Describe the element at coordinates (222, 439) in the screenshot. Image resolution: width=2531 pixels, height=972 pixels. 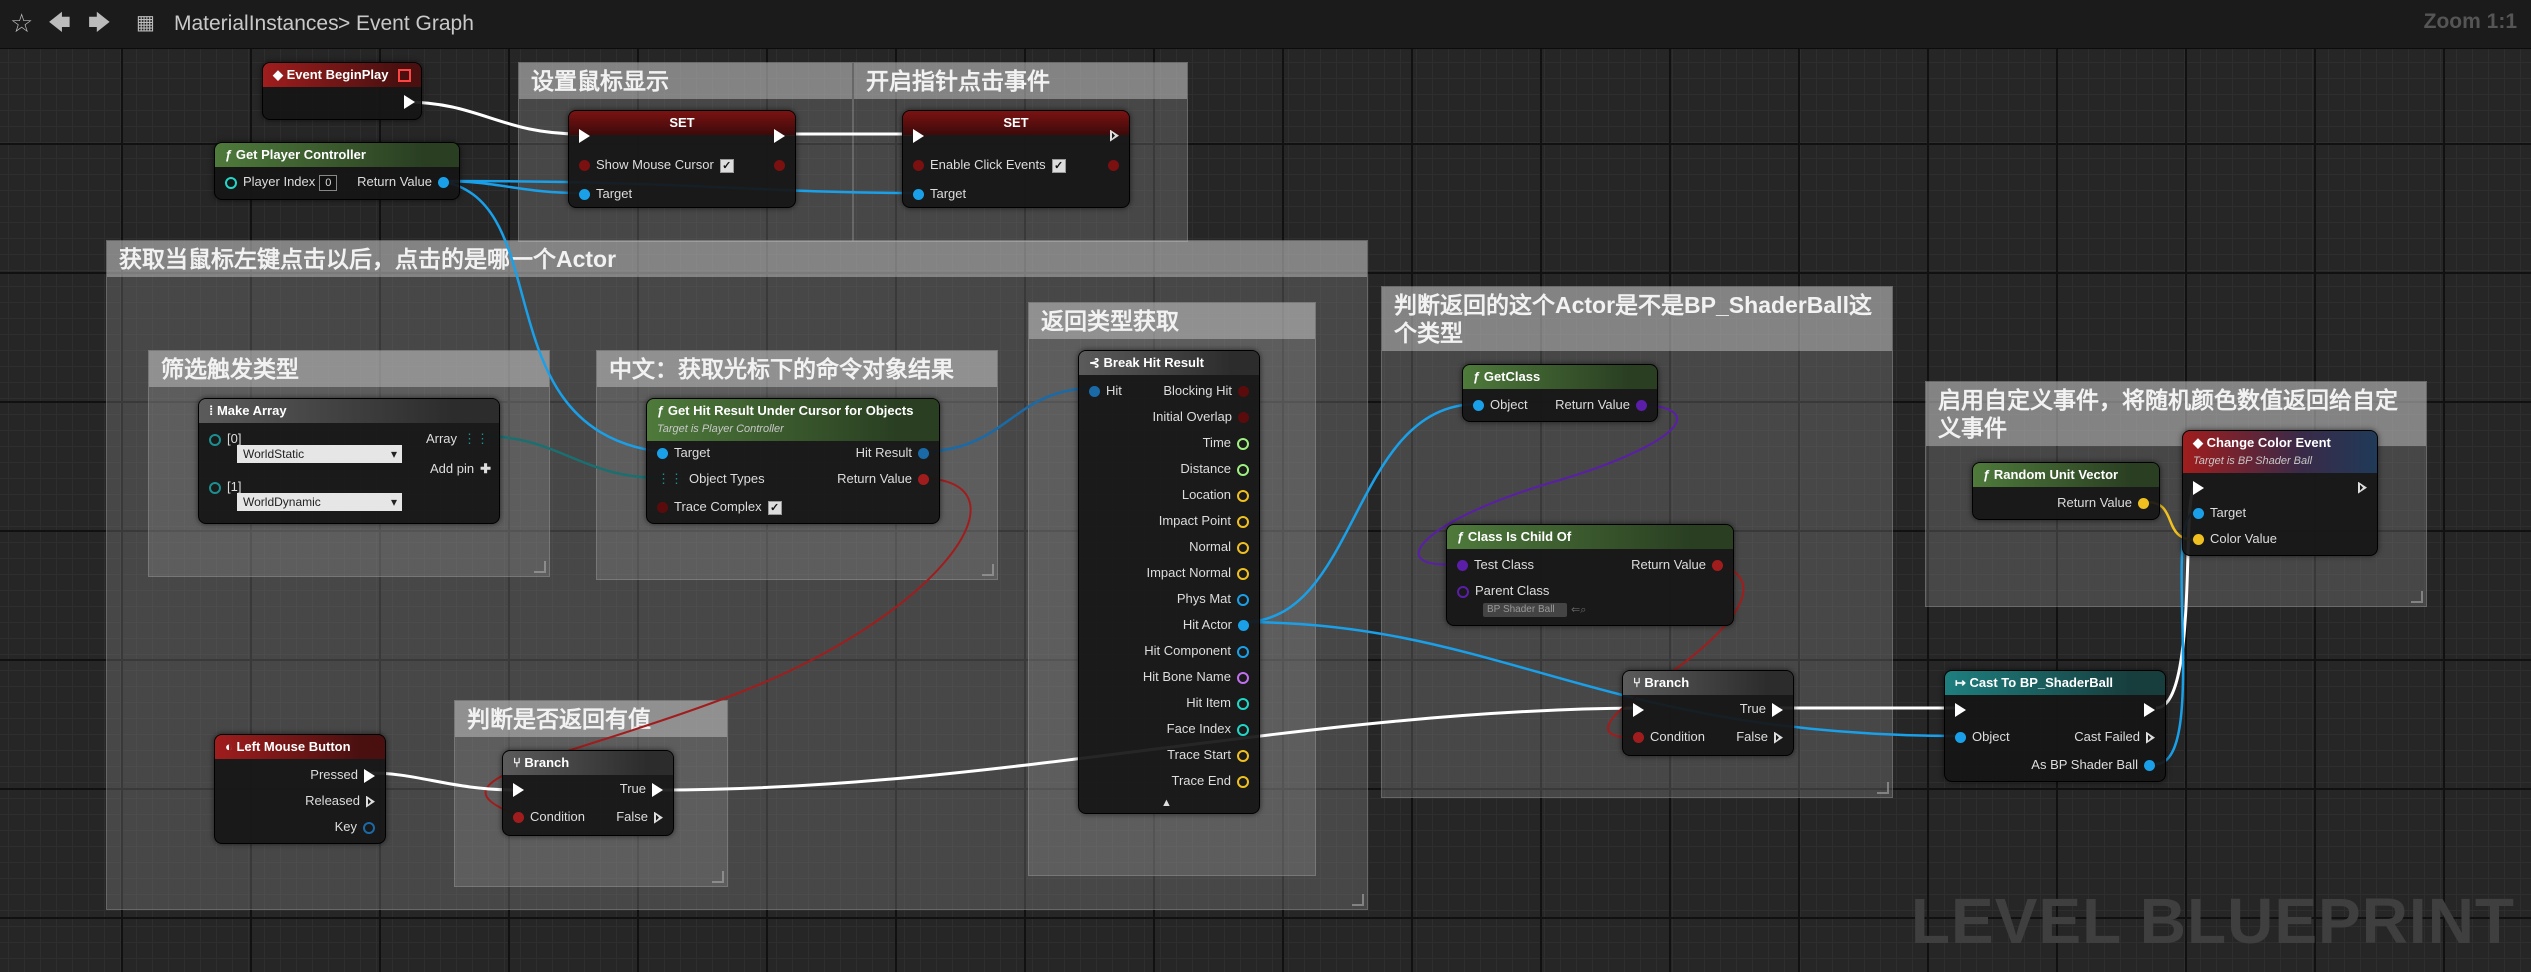
I see `array-item-0-pin: [0]` at that location.